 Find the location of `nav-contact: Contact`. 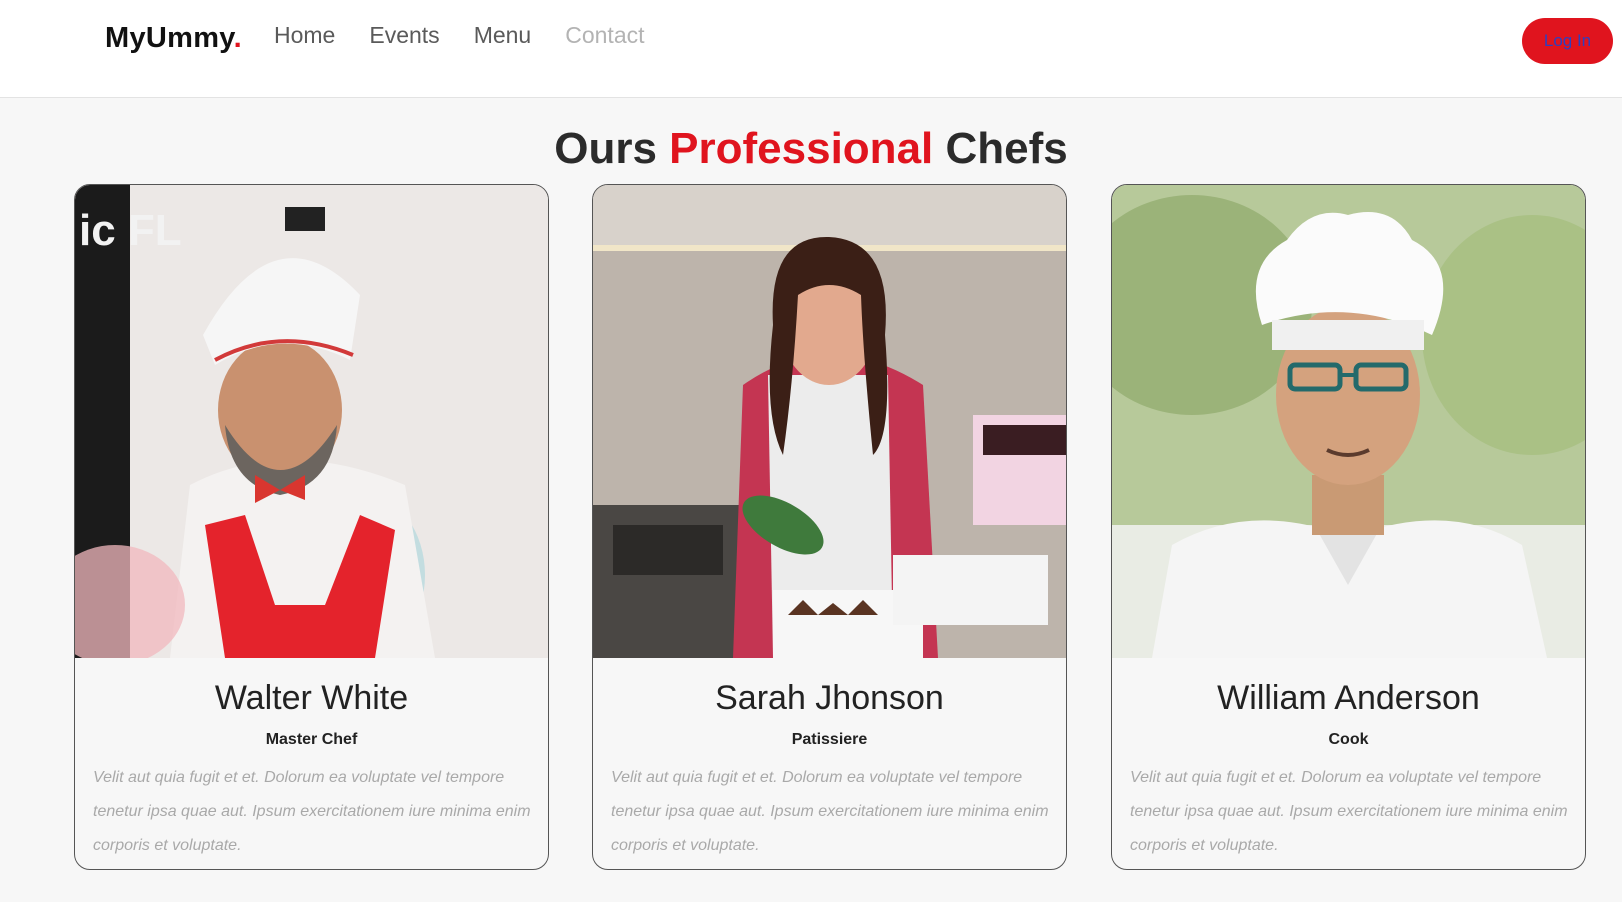

nav-contact: Contact is located at coordinates (604, 35).